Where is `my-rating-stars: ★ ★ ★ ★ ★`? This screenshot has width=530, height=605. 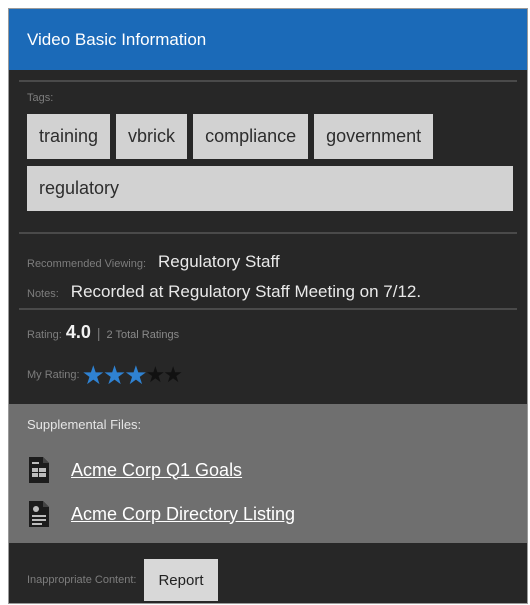
my-rating-stars: ★ ★ ★ ★ ★ is located at coordinates (132, 375).